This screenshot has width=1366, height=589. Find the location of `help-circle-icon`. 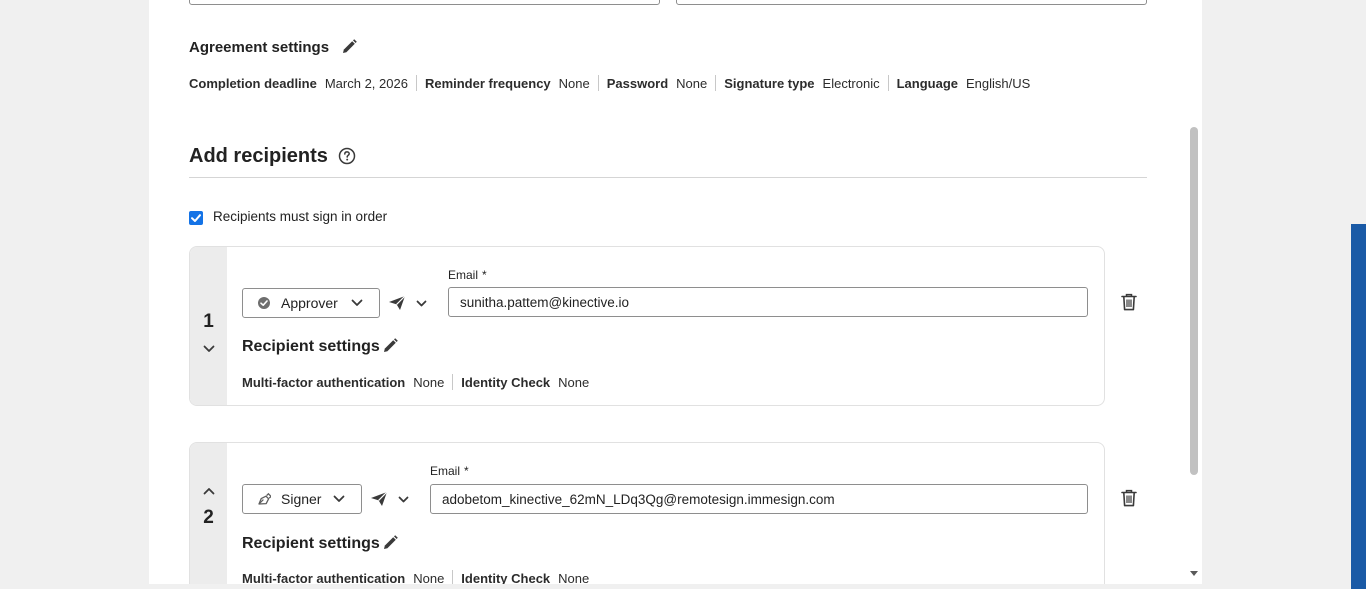

help-circle-icon is located at coordinates (347, 156).